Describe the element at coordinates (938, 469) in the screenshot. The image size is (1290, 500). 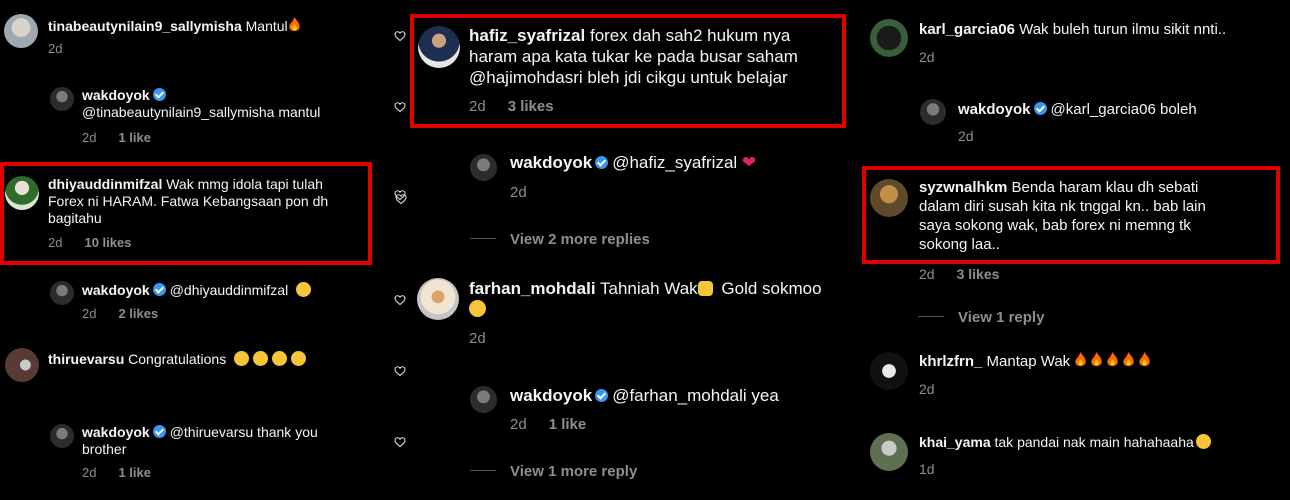
I see `comment-meta: 1d` at that location.